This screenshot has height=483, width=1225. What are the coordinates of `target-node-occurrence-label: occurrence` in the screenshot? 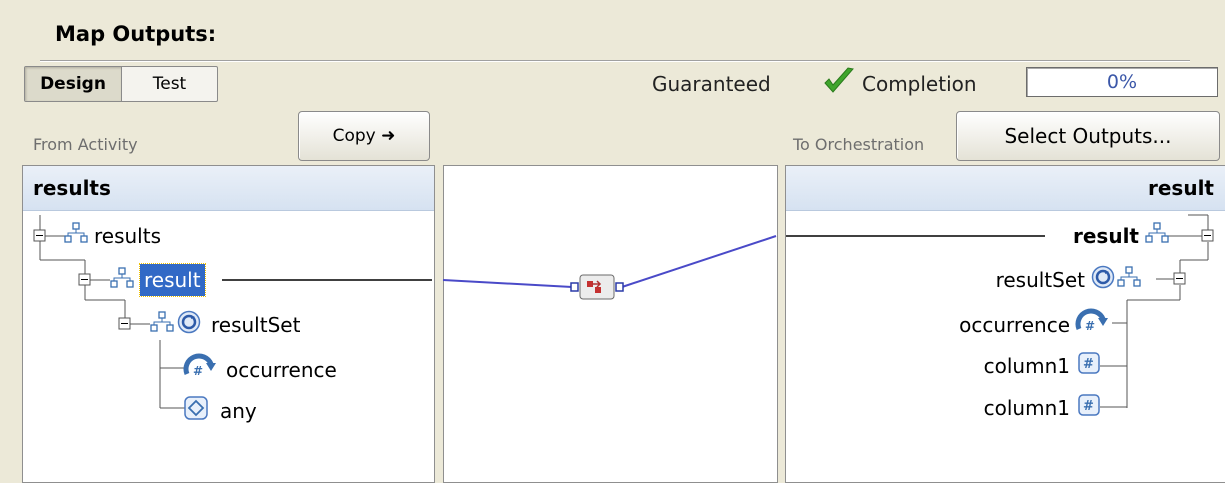 It's located at (1014, 324).